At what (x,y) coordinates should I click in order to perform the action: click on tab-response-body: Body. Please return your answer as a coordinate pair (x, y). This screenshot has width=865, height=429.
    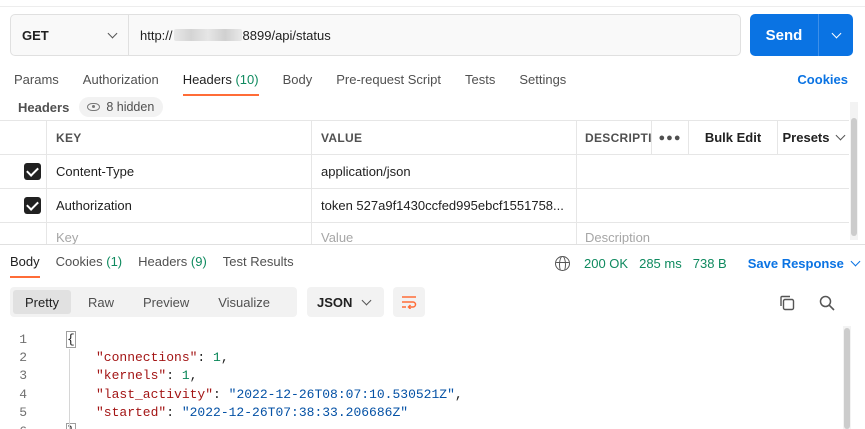
    Looking at the image, I should click on (25, 266).